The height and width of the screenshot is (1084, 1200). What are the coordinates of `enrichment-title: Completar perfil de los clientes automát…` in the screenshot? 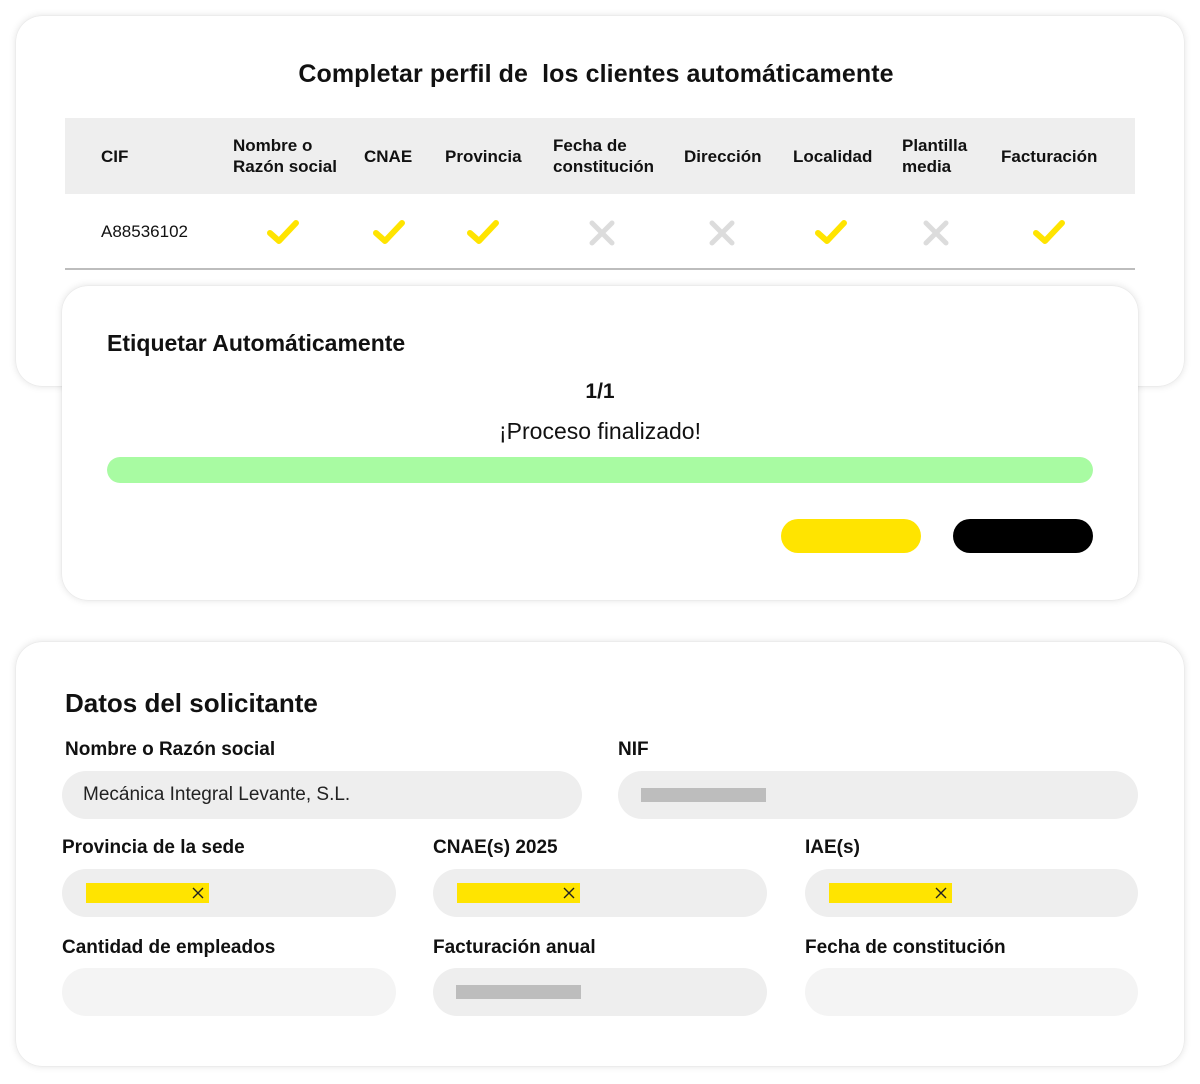 It's located at (596, 74).